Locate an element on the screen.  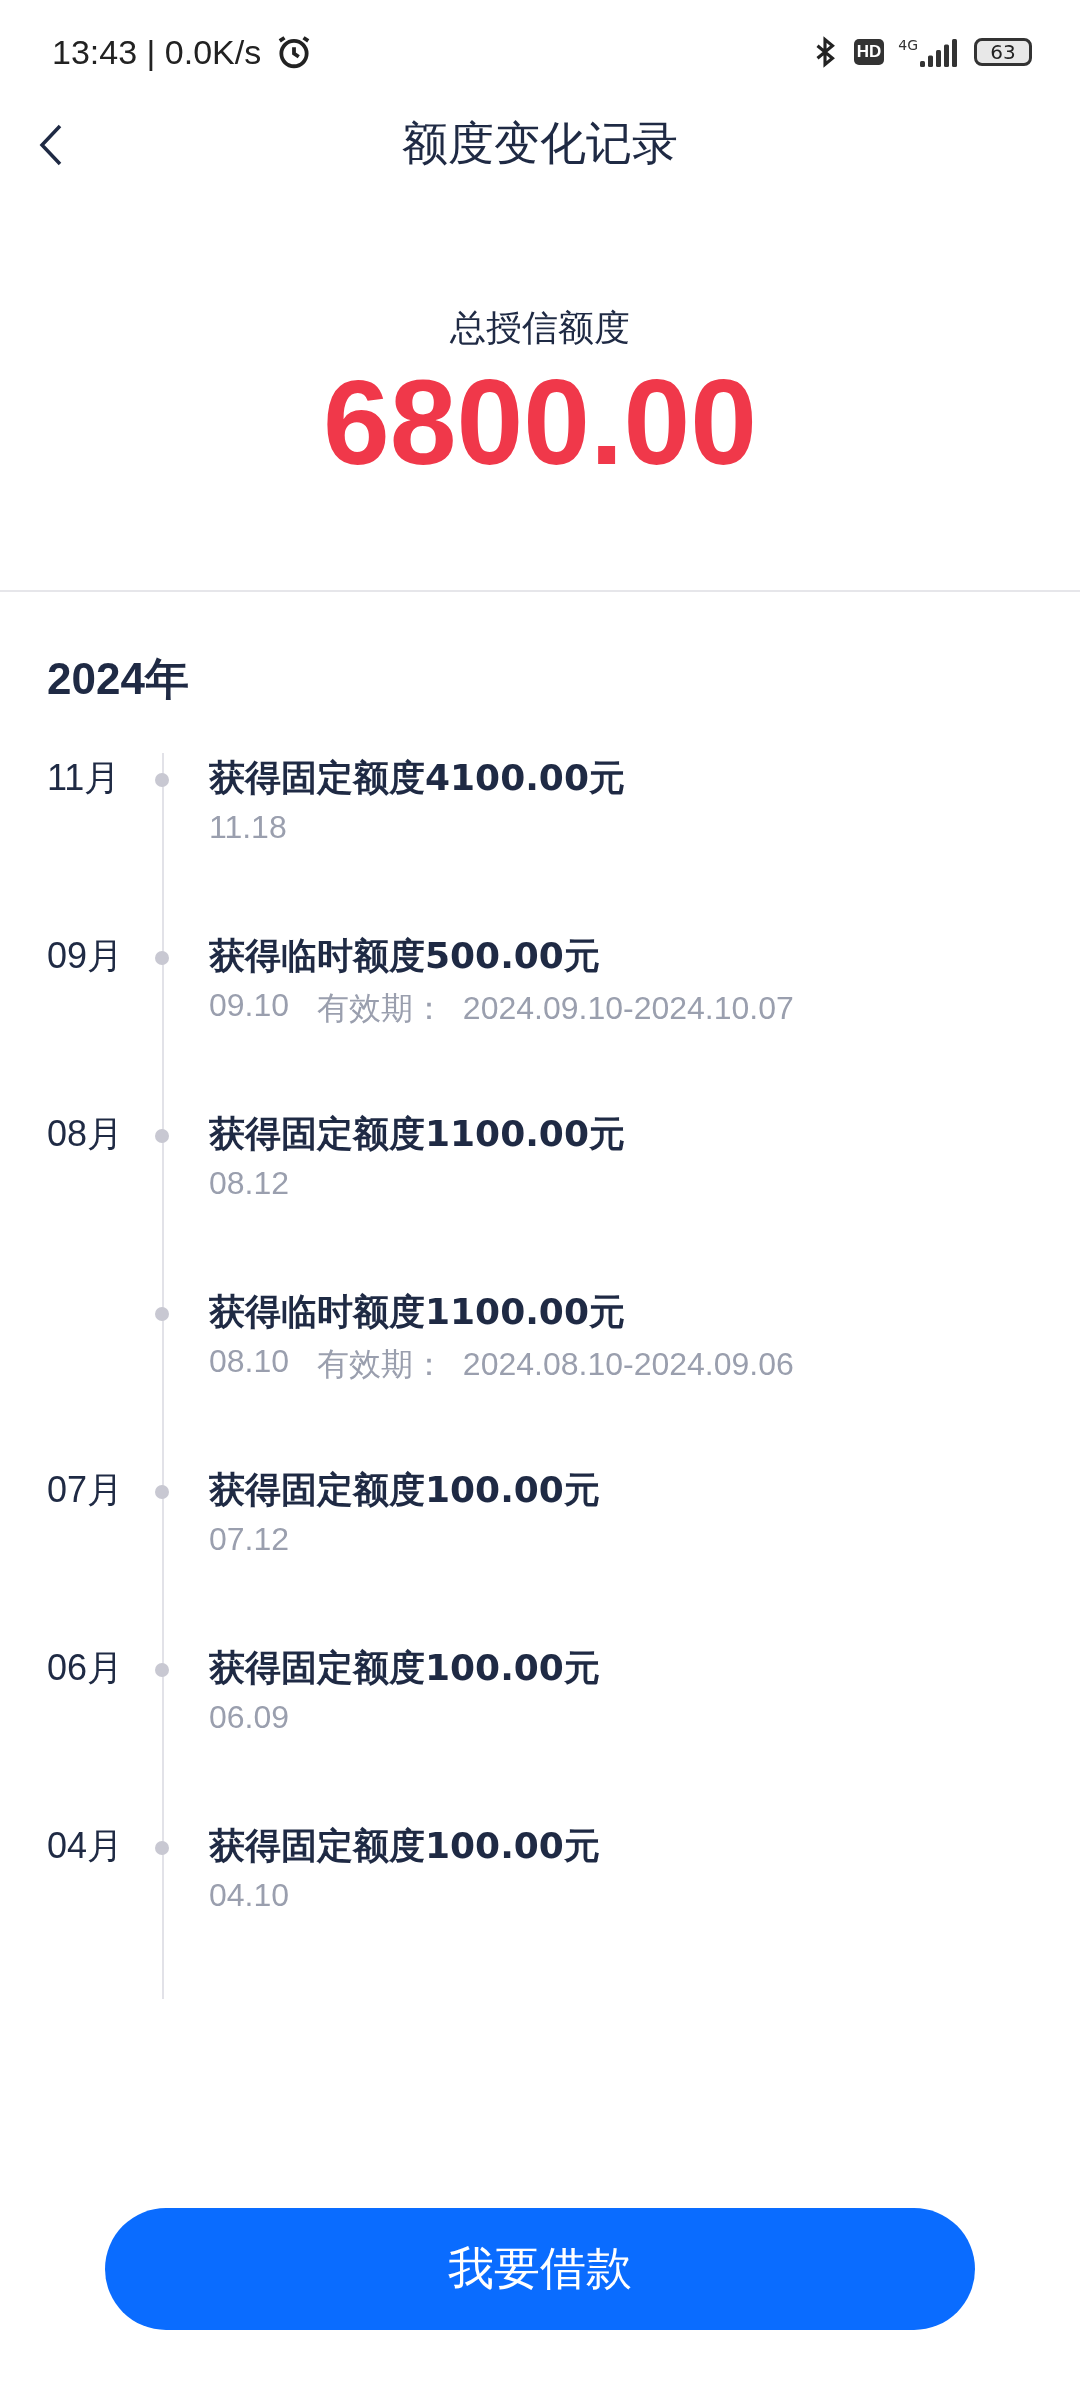
borrow-button: 我要借款 is located at coordinates (540, 2269).